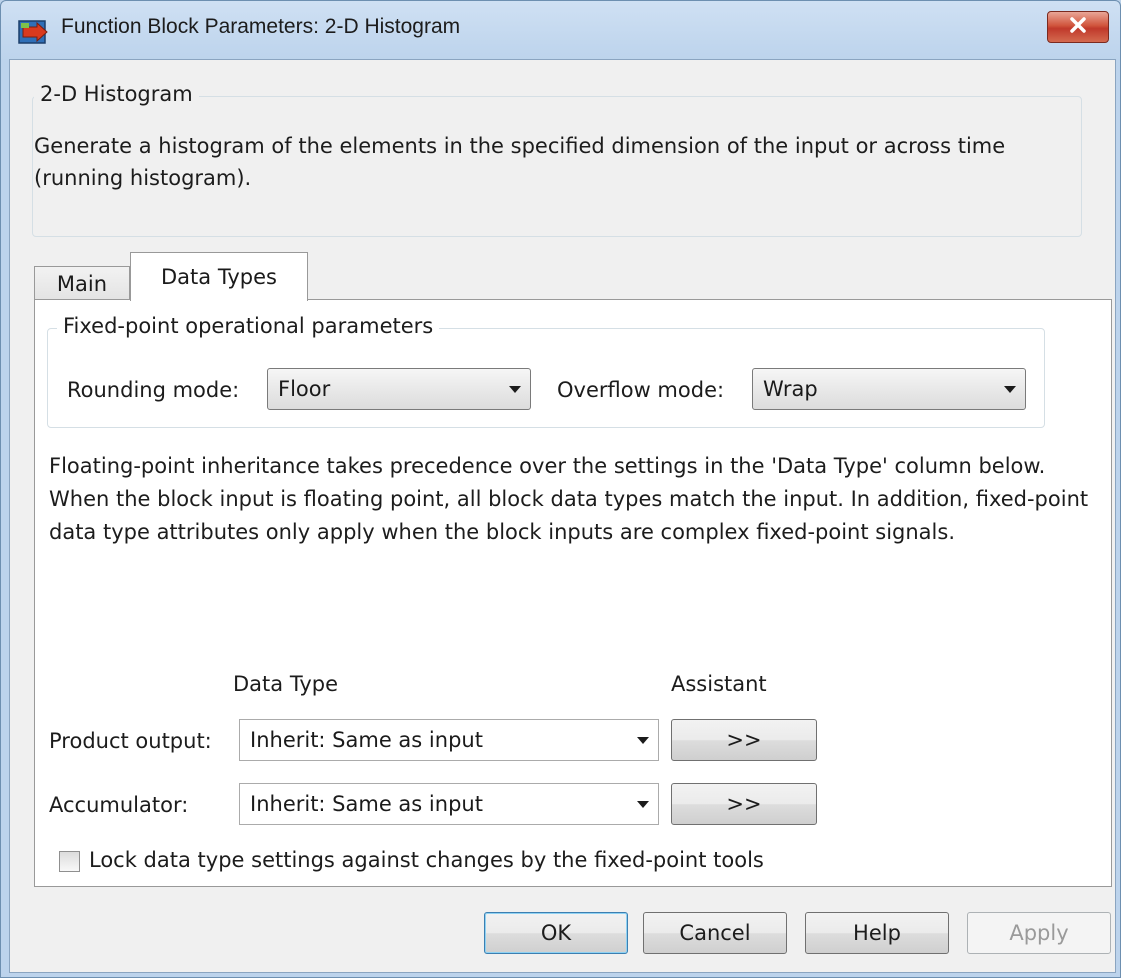 Image resolution: width=1121 pixels, height=978 pixels. I want to click on tab-data-types: Data Types, so click(219, 276).